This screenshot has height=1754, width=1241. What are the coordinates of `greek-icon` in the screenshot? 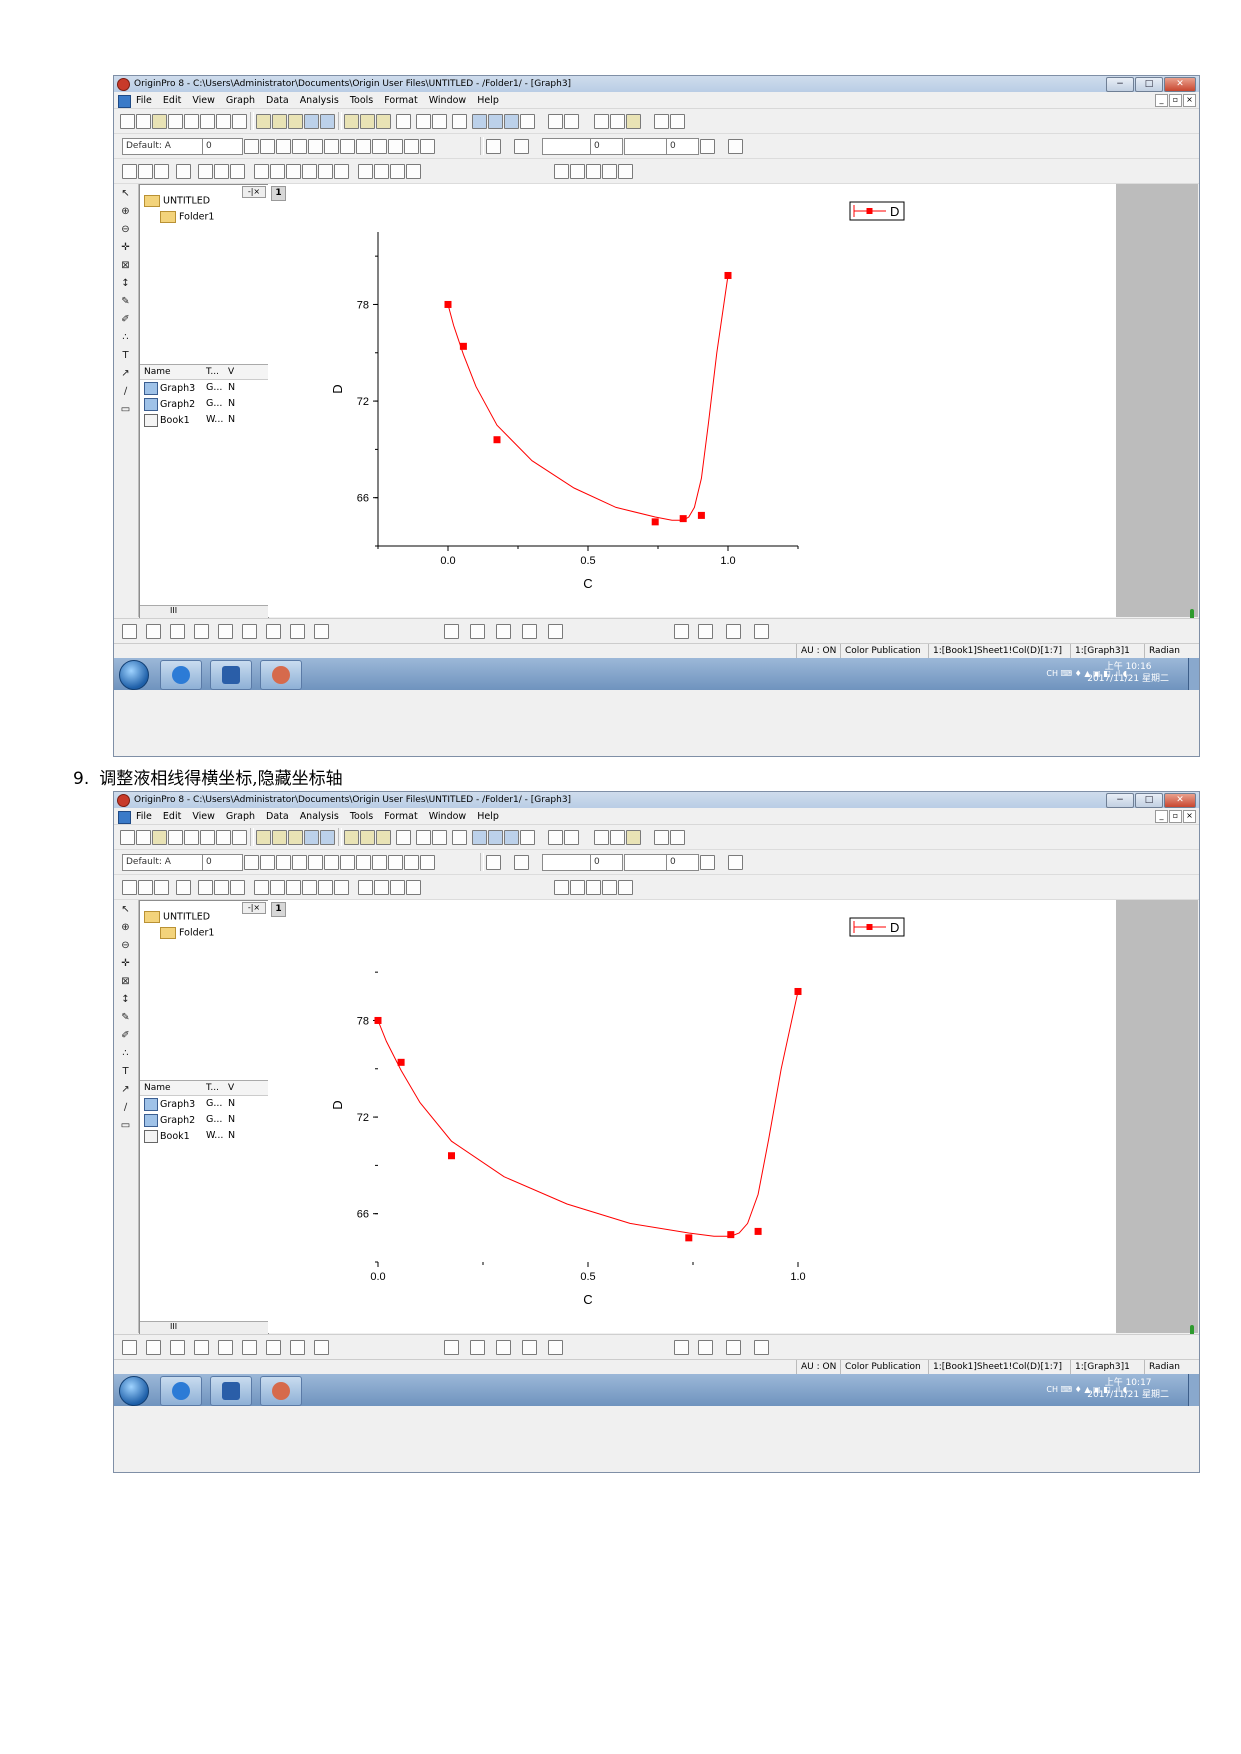 It's located at (347, 146).